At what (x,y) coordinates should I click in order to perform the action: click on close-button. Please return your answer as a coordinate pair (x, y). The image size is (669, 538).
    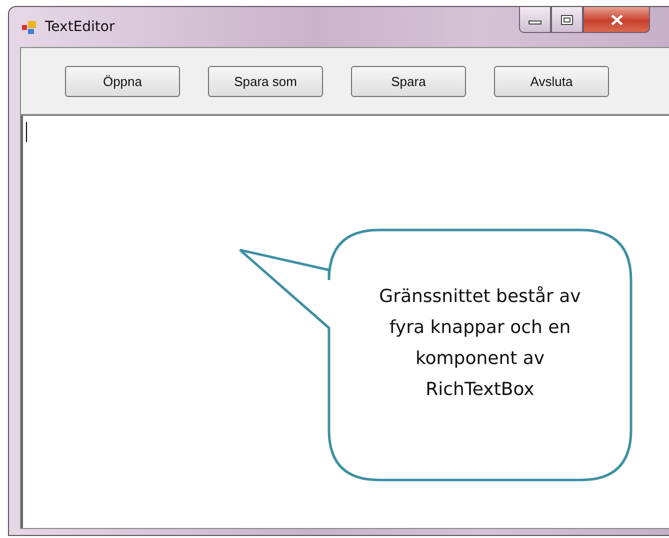
    Looking at the image, I should click on (616, 20).